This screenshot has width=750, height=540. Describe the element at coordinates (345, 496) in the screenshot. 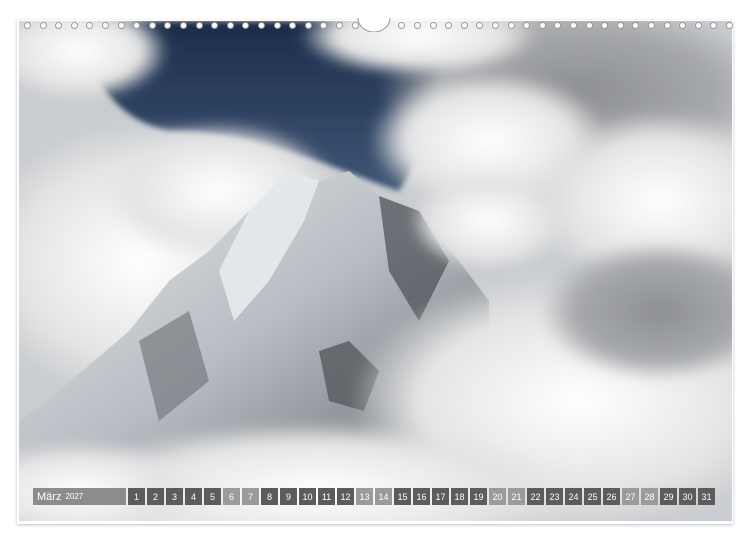

I see `day-cell: 12` at that location.